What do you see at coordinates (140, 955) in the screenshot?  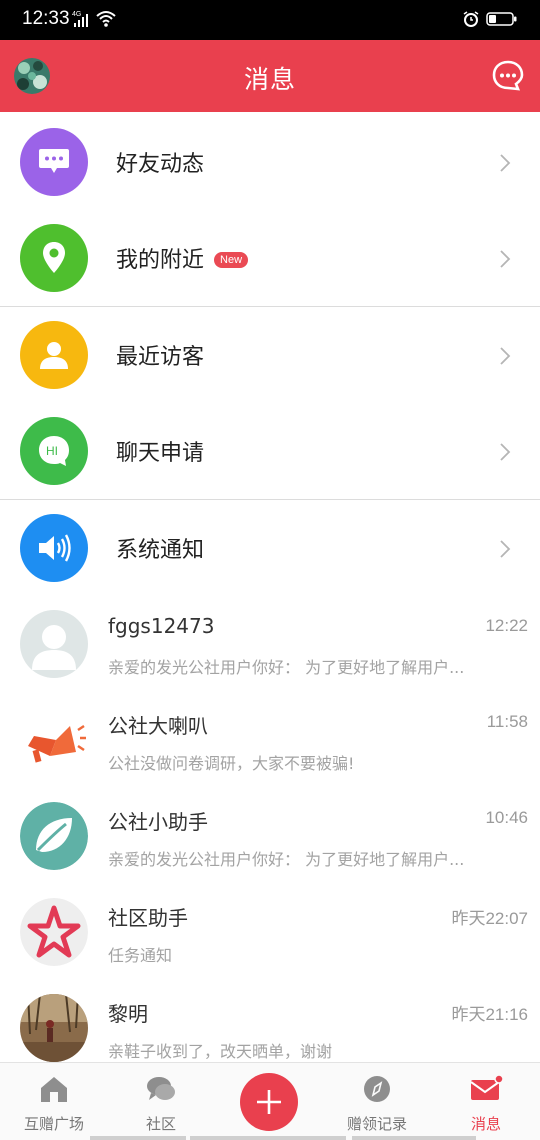 I see `message-preview: 任务通知` at bounding box center [140, 955].